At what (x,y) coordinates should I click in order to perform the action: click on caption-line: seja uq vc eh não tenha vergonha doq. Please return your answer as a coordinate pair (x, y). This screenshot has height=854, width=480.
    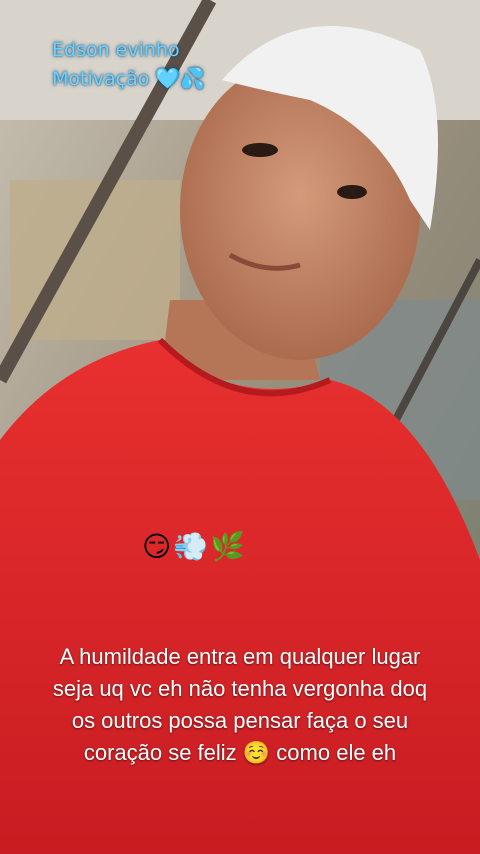
    Looking at the image, I should click on (240, 688).